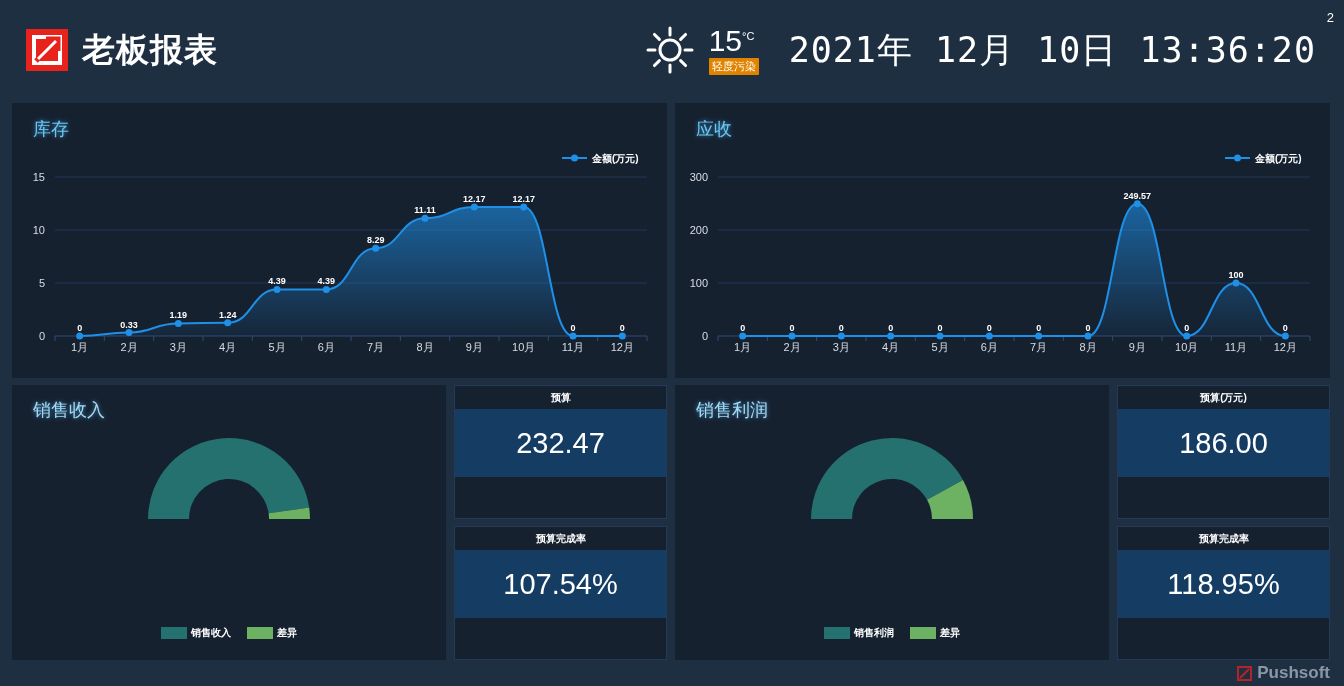 This screenshot has width=1344, height=686. Describe the element at coordinates (698, 177) in the screenshot. I see `axis-tick-label: 300` at that location.